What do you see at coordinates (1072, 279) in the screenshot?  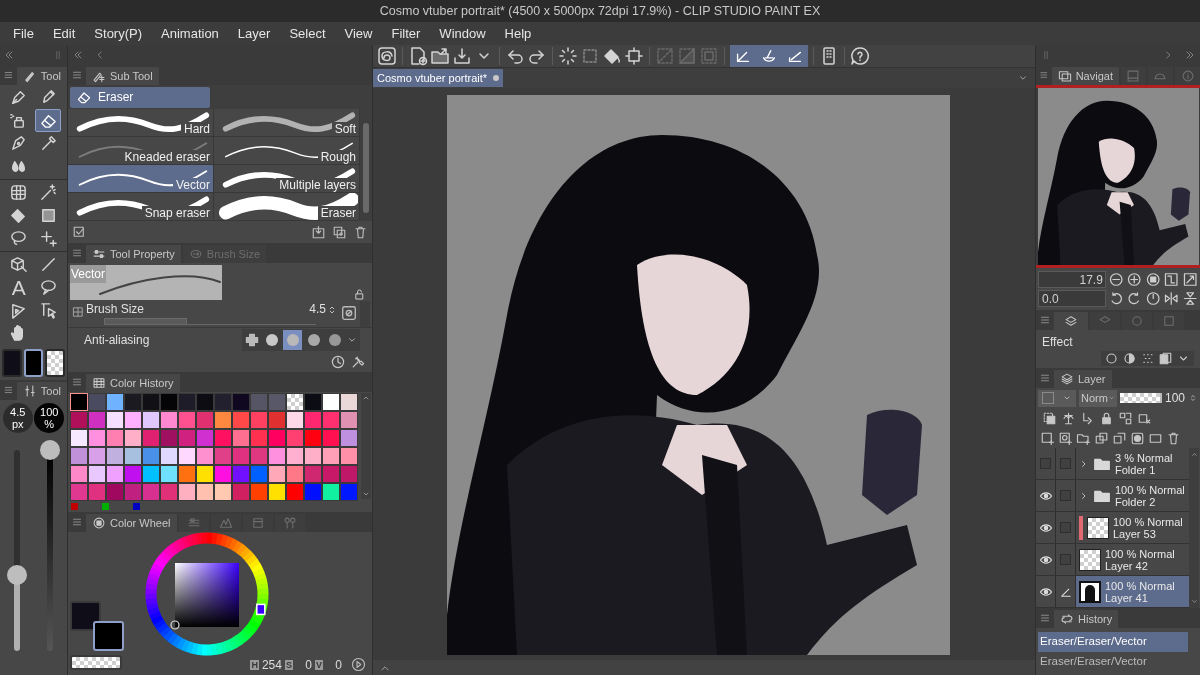 I see `zoom-field: 17.9` at bounding box center [1072, 279].